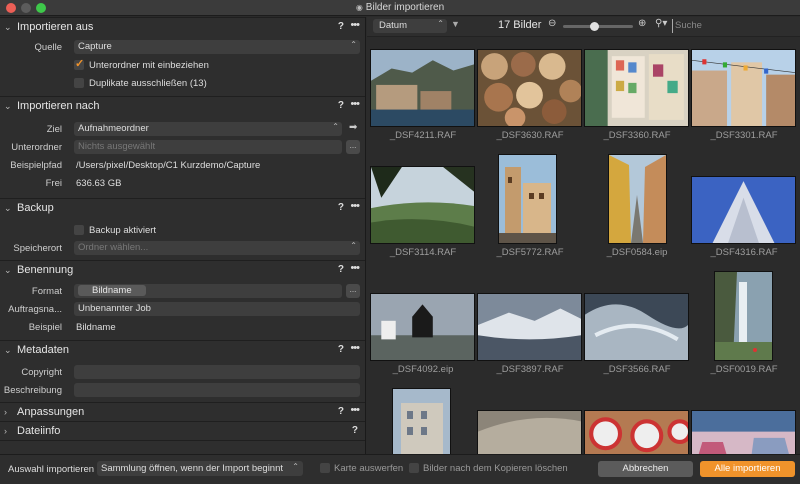 The height and width of the screenshot is (484, 800). What do you see at coordinates (410, 26) in the screenshot?
I see `sort-select: Datum` at bounding box center [410, 26].